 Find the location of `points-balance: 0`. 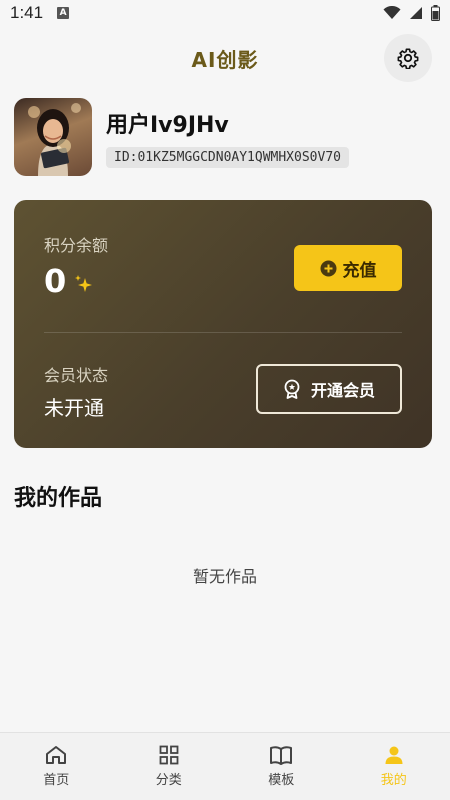

points-balance: 0 is located at coordinates (69, 281).